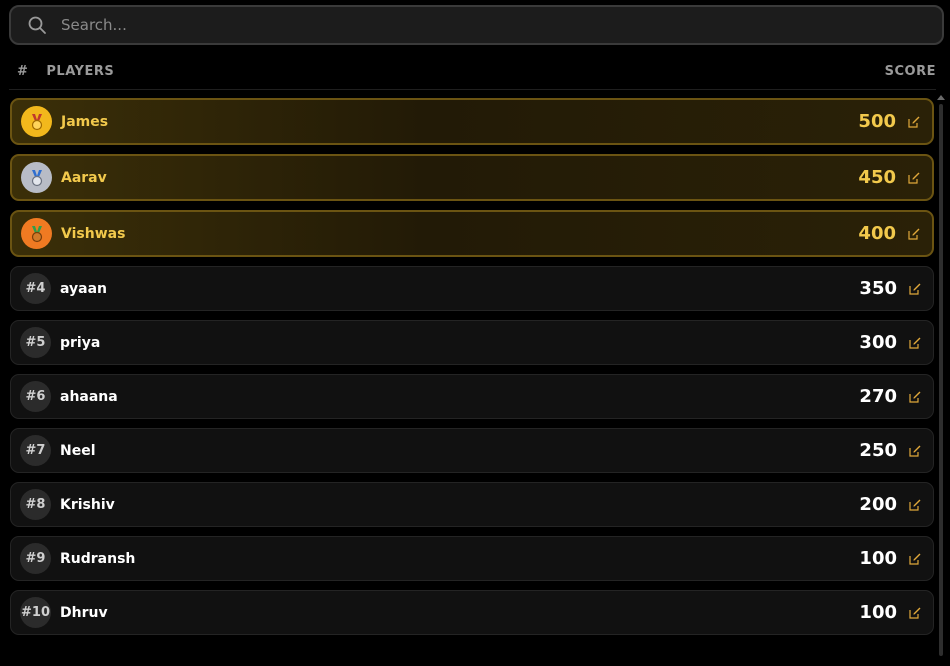 Image resolution: width=950 pixels, height=666 pixels. Describe the element at coordinates (87, 504) in the screenshot. I see `player-name: Krishiv` at that location.